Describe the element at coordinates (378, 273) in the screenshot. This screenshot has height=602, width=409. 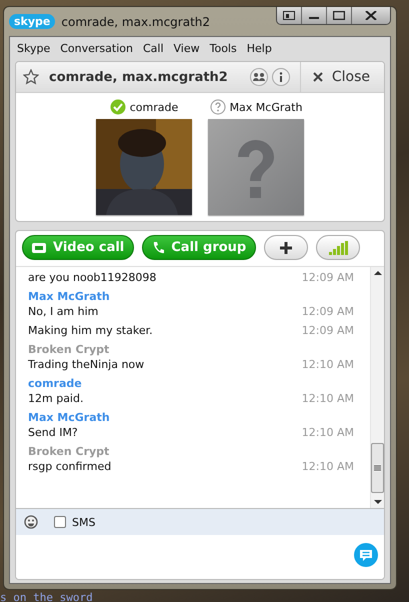
I see `scroll-up-icon` at that location.